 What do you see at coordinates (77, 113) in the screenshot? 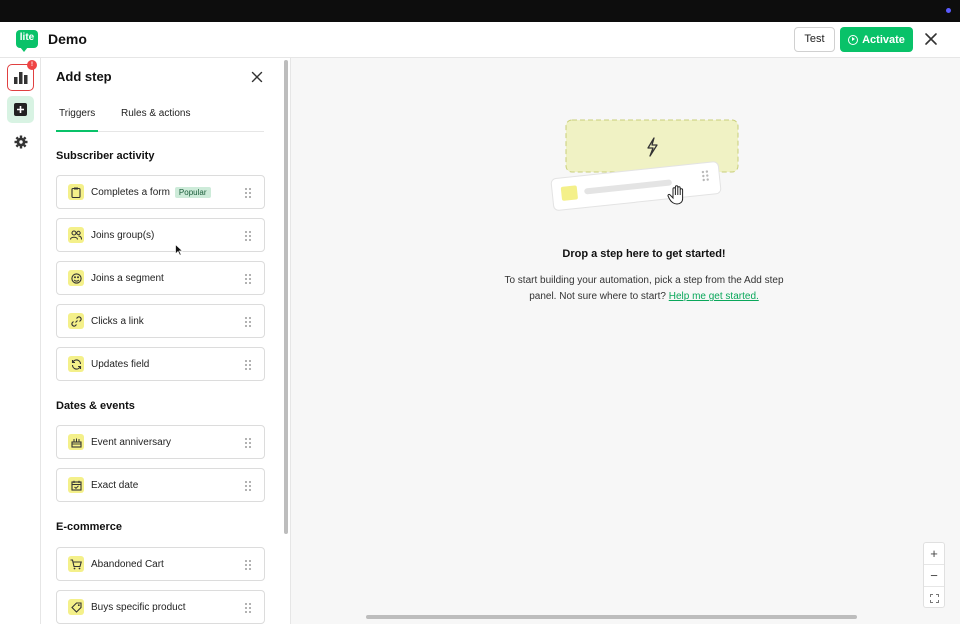
I see `tab-triggers: Triggers` at bounding box center [77, 113].